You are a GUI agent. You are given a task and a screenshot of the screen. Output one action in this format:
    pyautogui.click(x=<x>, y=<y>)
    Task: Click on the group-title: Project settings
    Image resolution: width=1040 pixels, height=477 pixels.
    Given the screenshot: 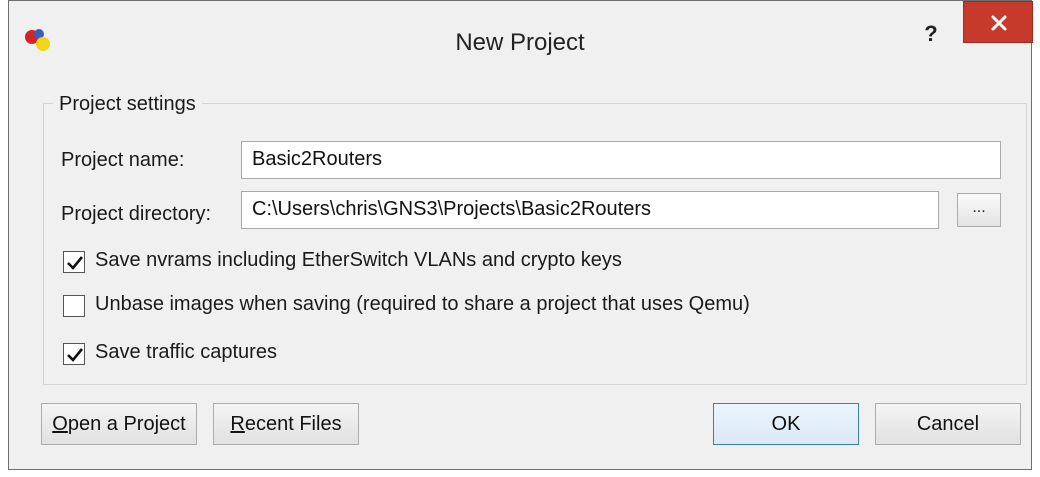 What is the action you would take?
    pyautogui.click(x=127, y=104)
    